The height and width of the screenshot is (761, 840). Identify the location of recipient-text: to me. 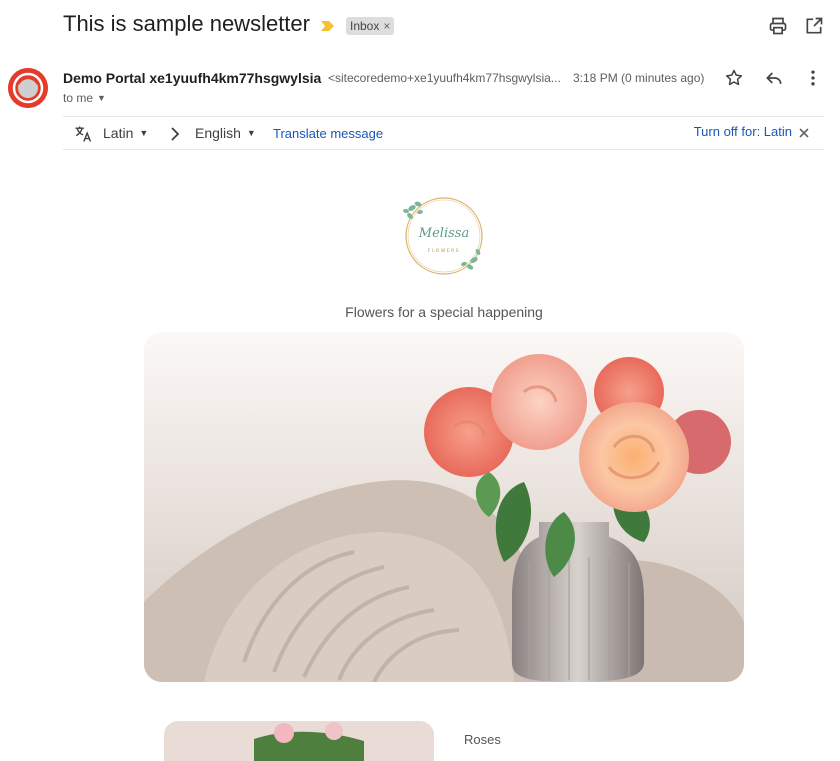
(78, 98).